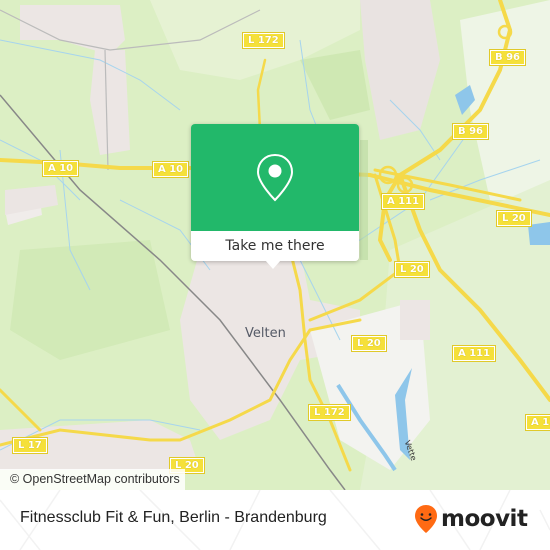  What do you see at coordinates (484, 519) in the screenshot?
I see `moovit-wordmark: moovit` at bounding box center [484, 519].